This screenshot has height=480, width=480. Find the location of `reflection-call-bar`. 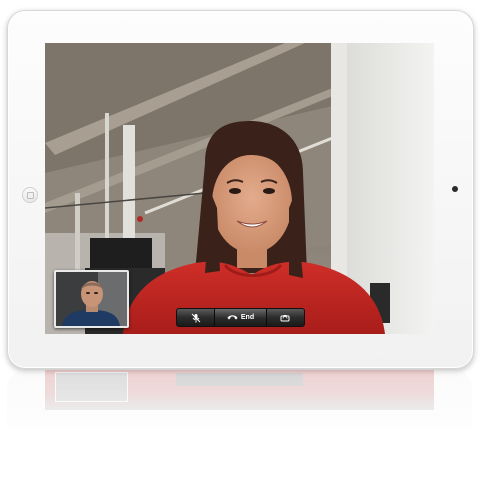

reflection-call-bar is located at coordinates (239, 379).